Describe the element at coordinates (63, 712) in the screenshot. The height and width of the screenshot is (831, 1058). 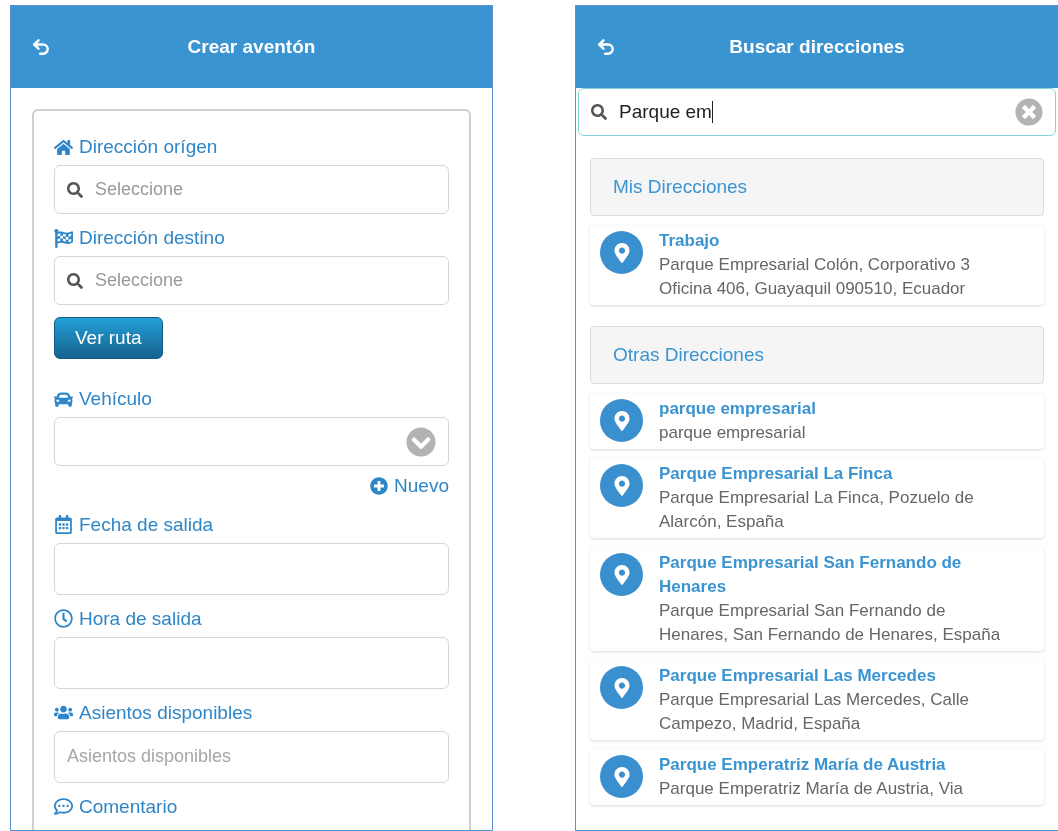
I see `people-icon` at that location.